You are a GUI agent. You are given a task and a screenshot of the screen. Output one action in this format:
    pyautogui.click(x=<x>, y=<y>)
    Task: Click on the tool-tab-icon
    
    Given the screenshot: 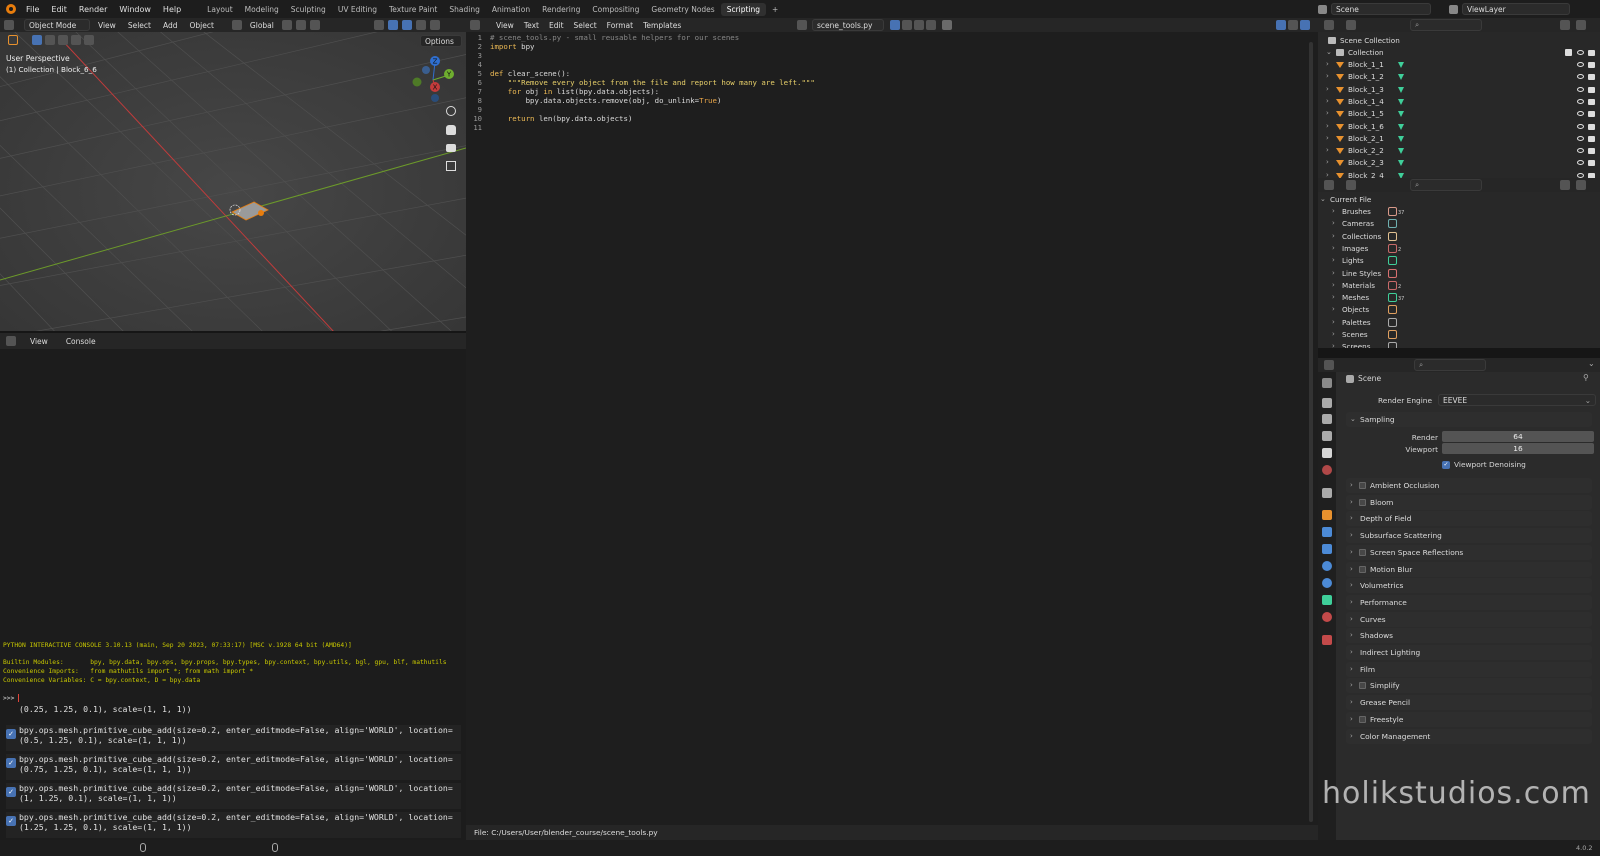 What is the action you would take?
    pyautogui.click(x=1327, y=383)
    